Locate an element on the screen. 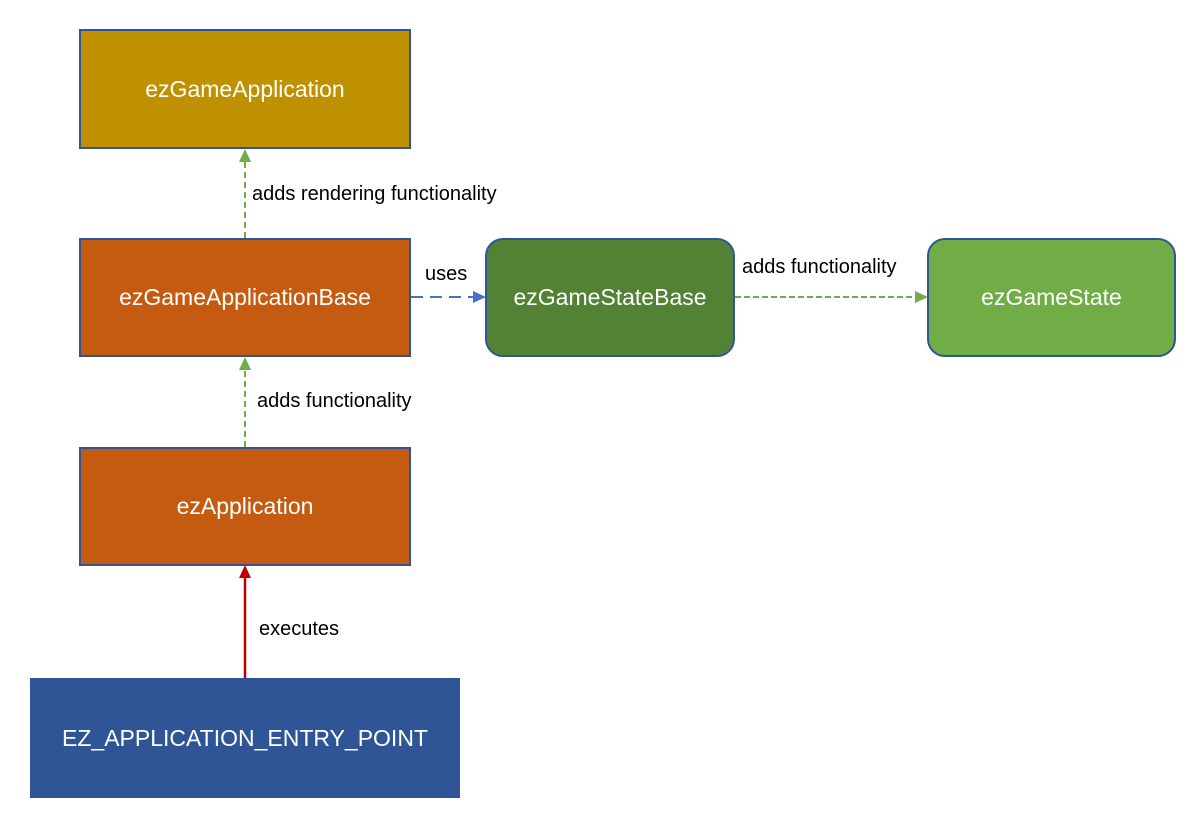 This screenshot has height=827, width=1202. node-ez-game-application-base: ezGameApplicationBase is located at coordinates (245, 297).